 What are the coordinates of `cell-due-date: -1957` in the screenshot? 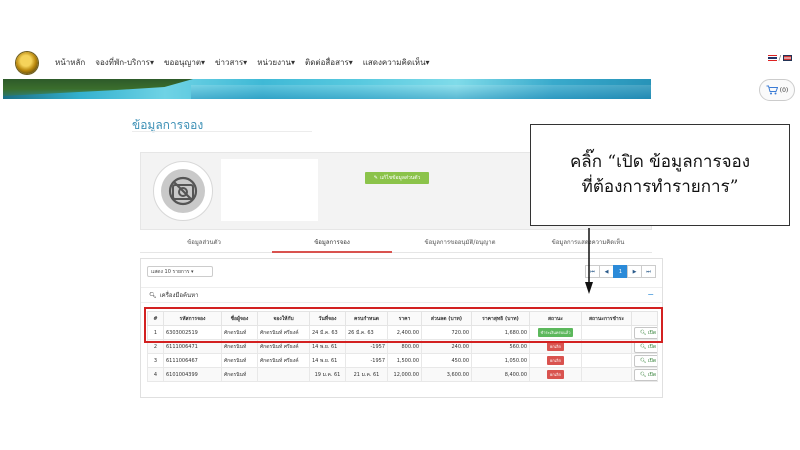 It's located at (366, 360).